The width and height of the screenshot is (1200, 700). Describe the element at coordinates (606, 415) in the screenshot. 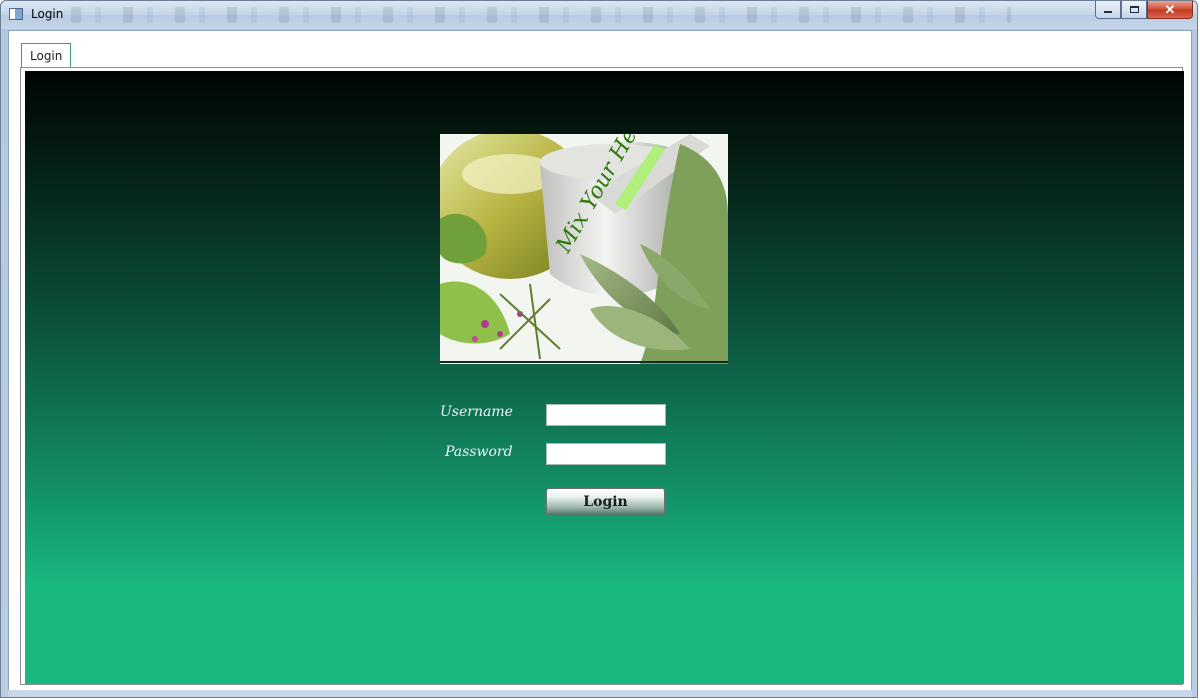

I see `username-input` at that location.